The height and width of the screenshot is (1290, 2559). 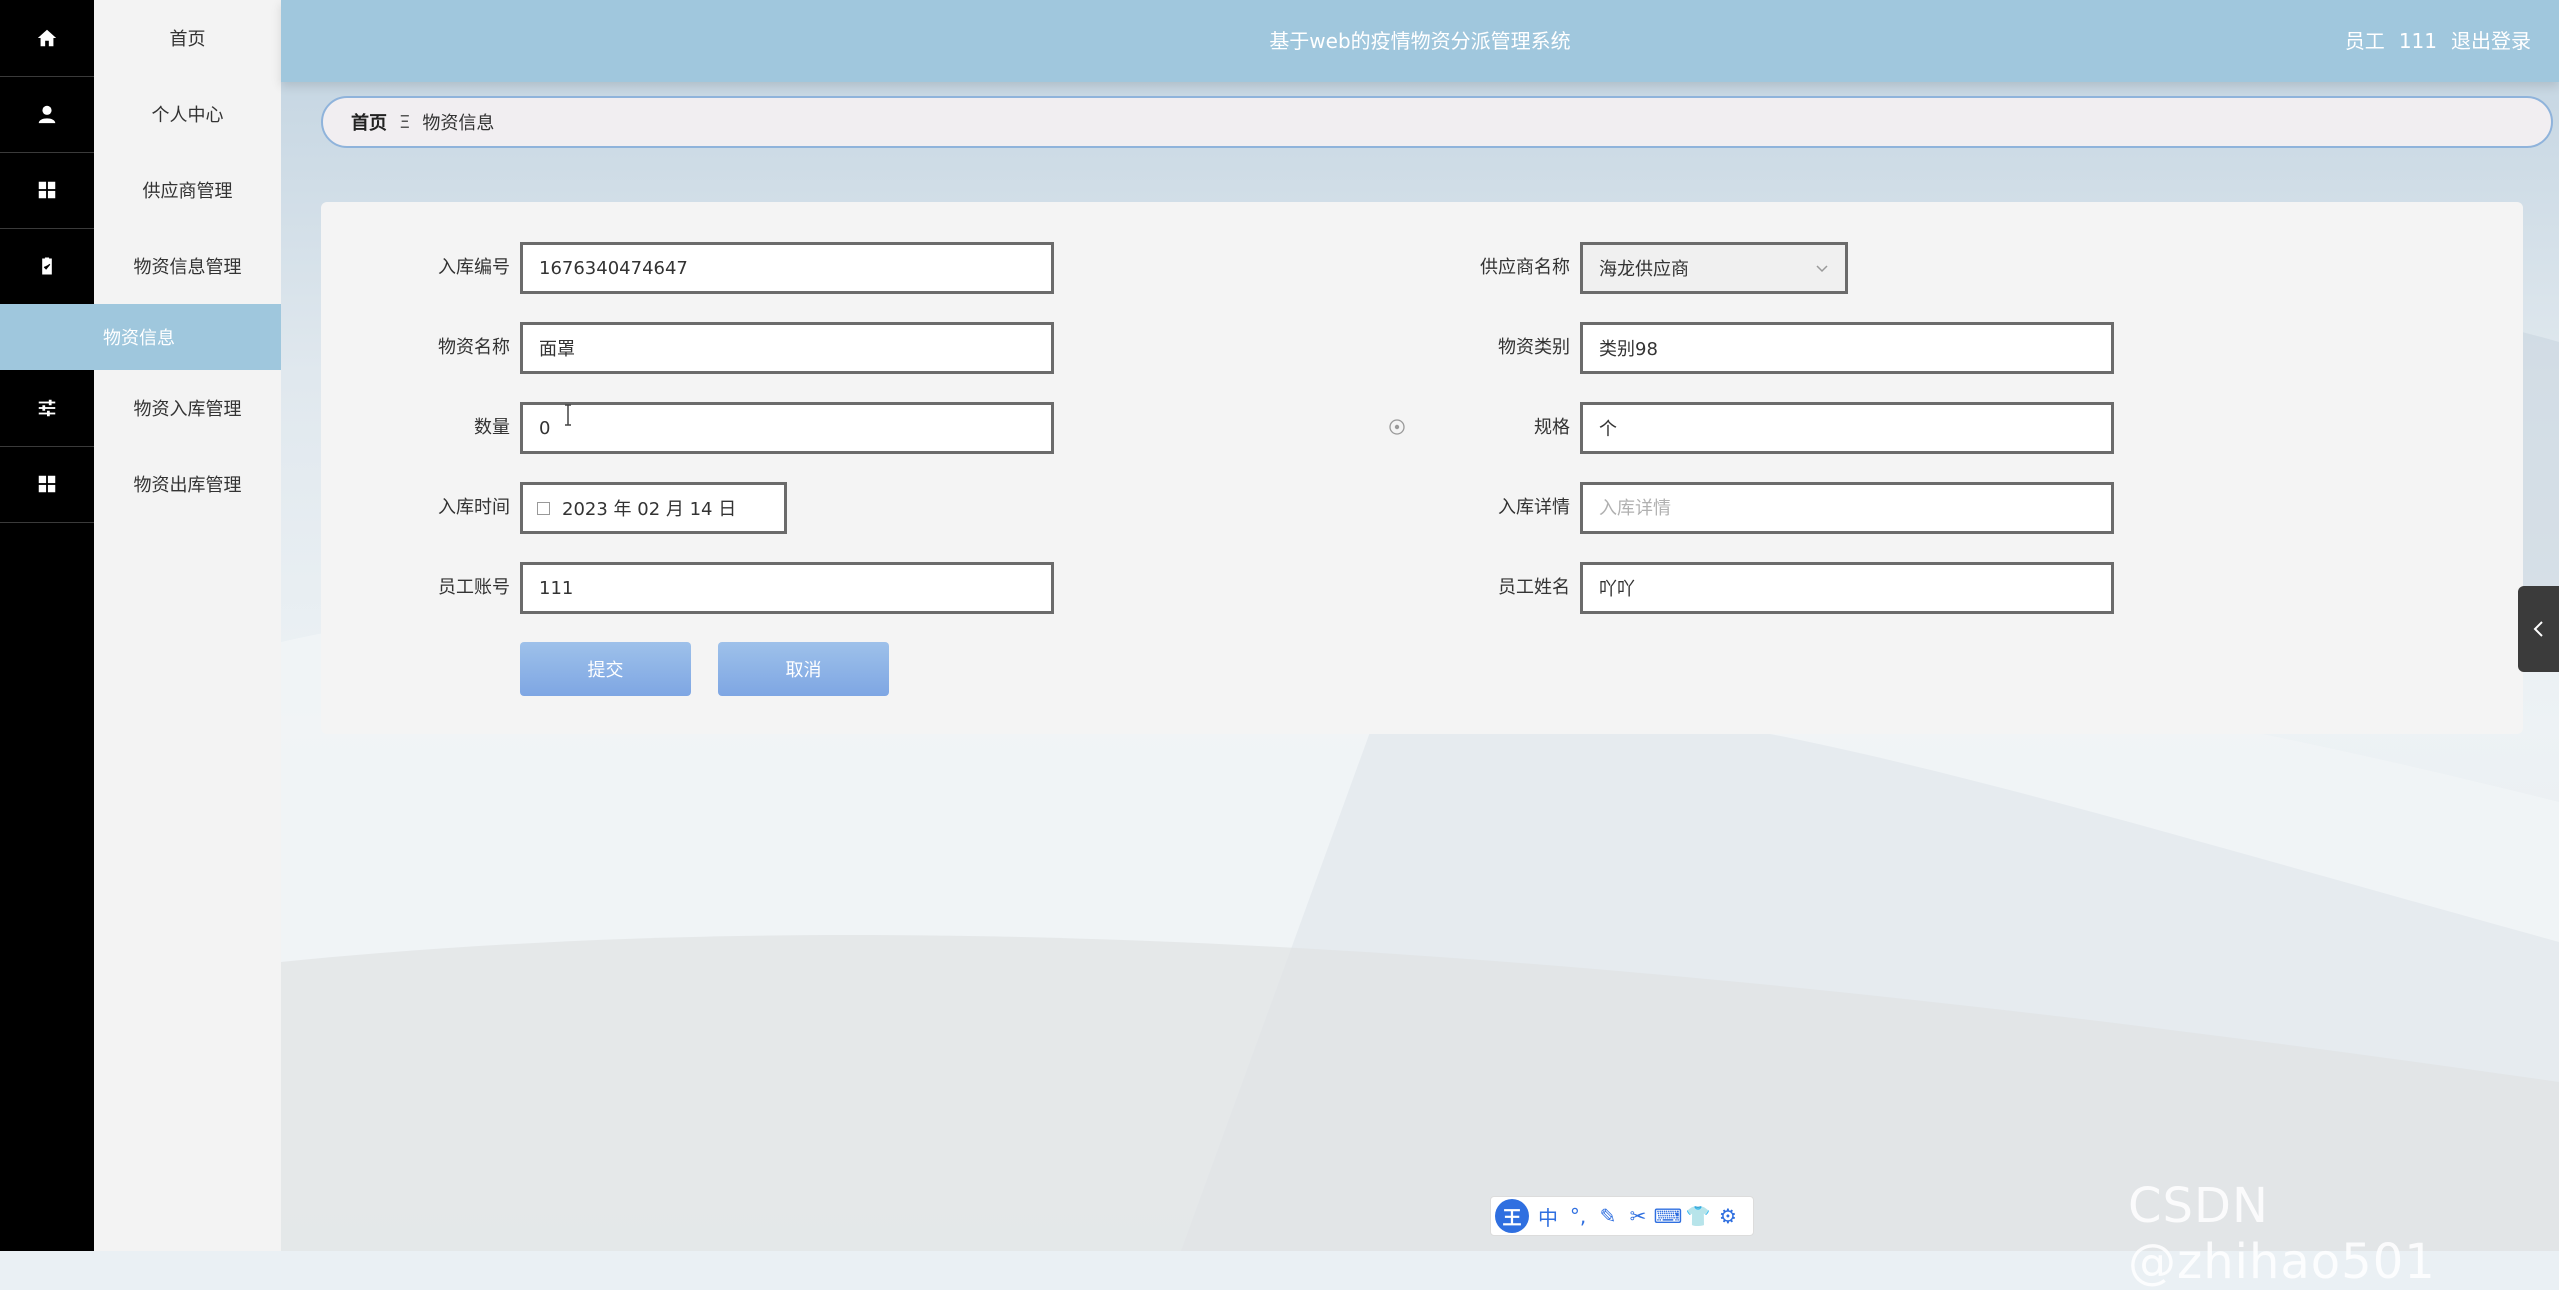 I want to click on entry-no-input, so click(x=787, y=268).